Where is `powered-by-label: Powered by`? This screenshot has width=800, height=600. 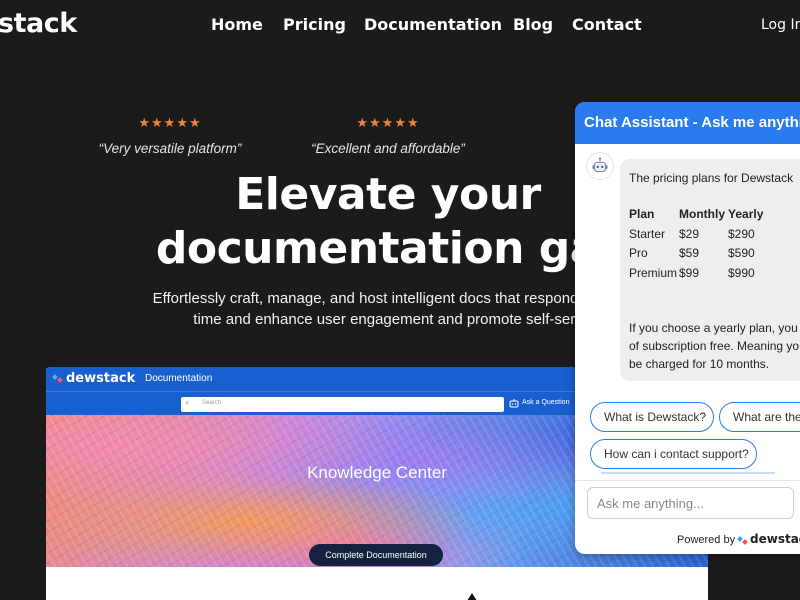
powered-by-label: Powered by is located at coordinates (706, 540).